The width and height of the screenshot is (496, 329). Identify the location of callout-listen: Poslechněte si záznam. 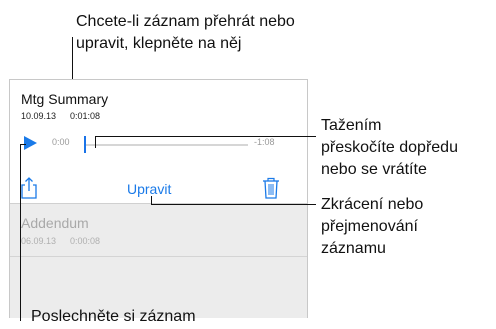
(113, 316).